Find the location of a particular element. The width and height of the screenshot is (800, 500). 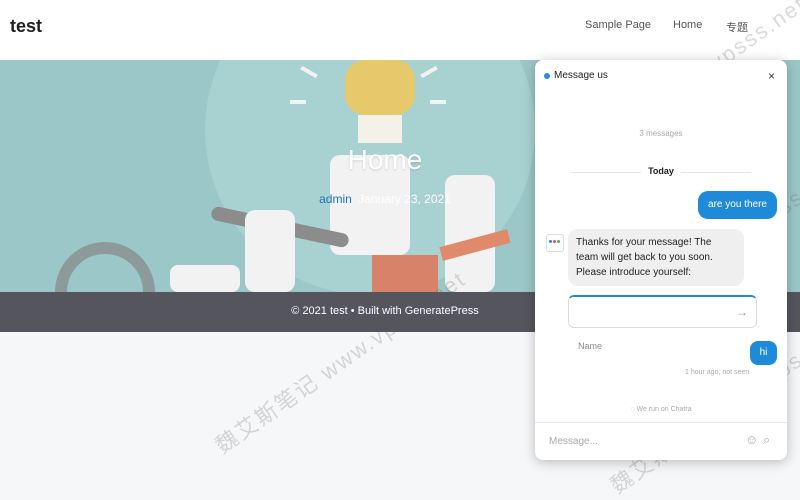

close-icon: × is located at coordinates (771, 76).